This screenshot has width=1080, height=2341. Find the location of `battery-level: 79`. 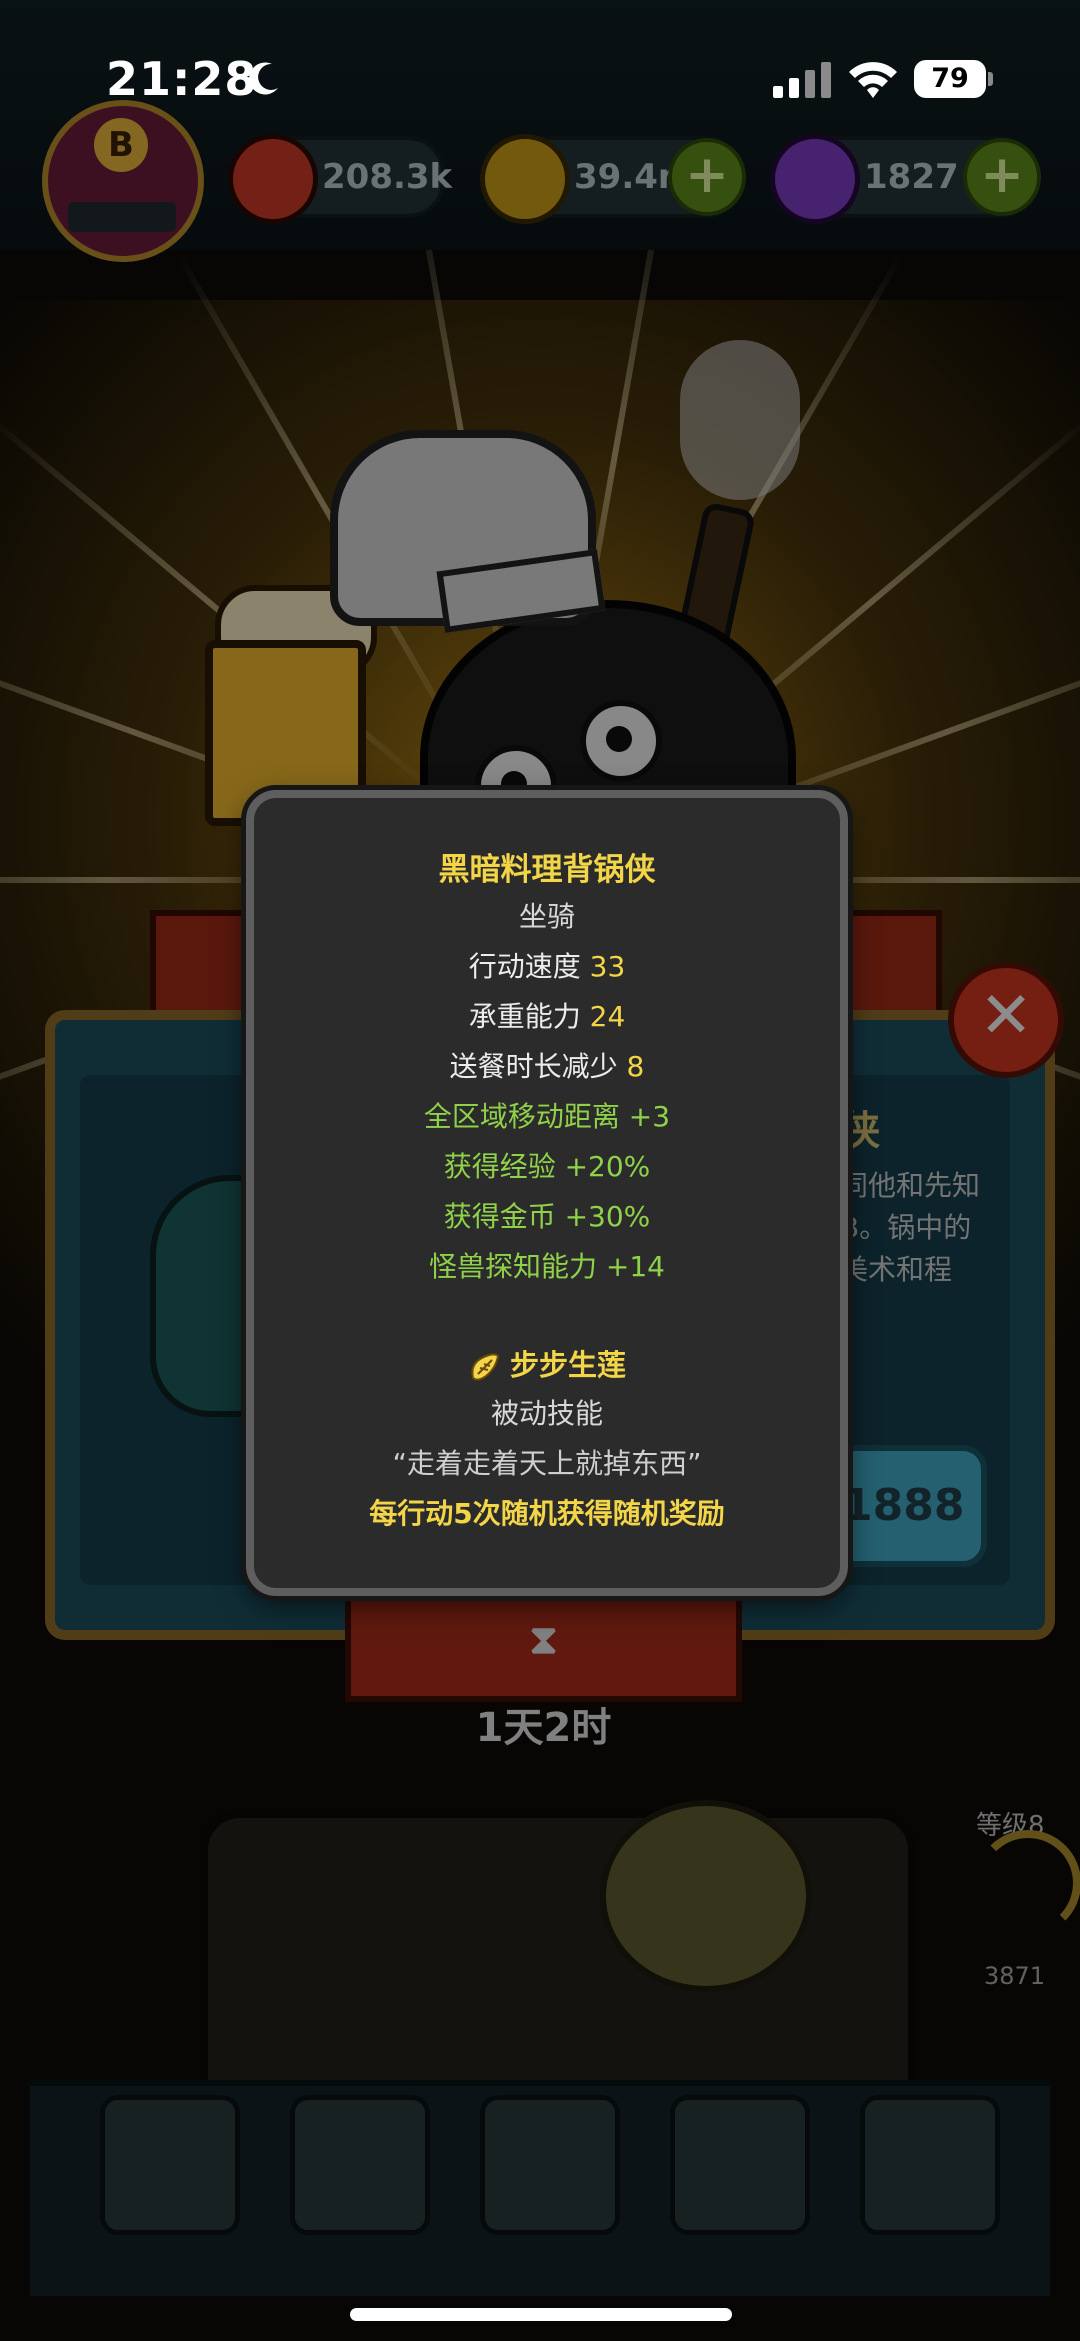

battery-level: 79 is located at coordinates (950, 78).